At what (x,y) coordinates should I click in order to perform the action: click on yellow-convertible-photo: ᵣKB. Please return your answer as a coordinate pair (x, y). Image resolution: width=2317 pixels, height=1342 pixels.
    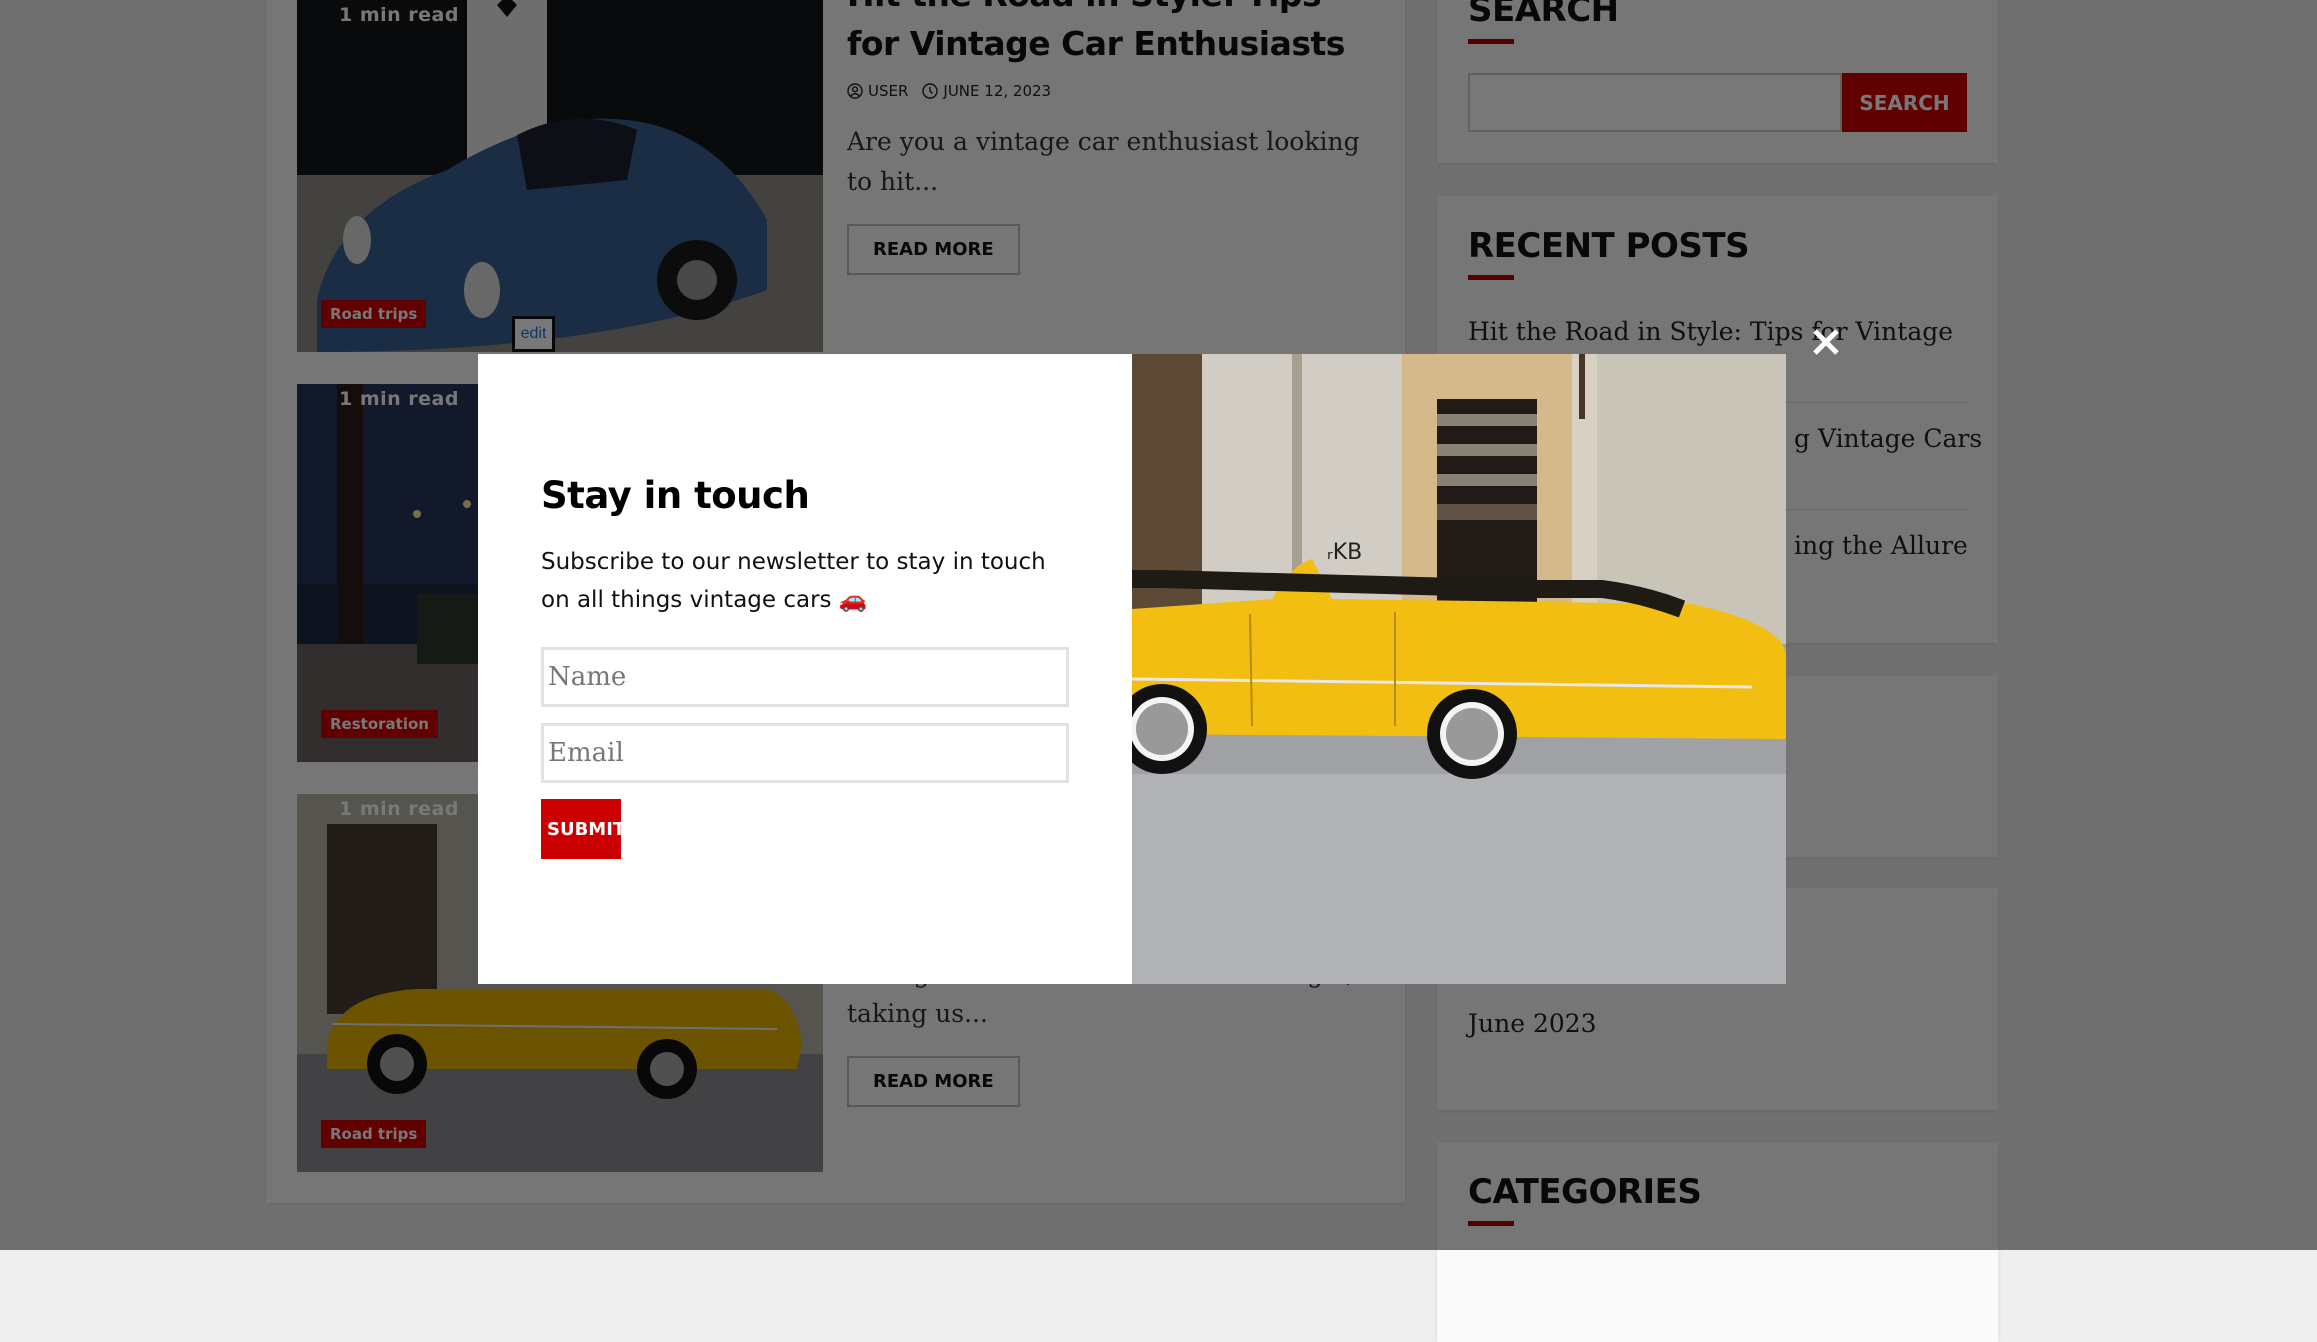
    Looking at the image, I should click on (1459, 669).